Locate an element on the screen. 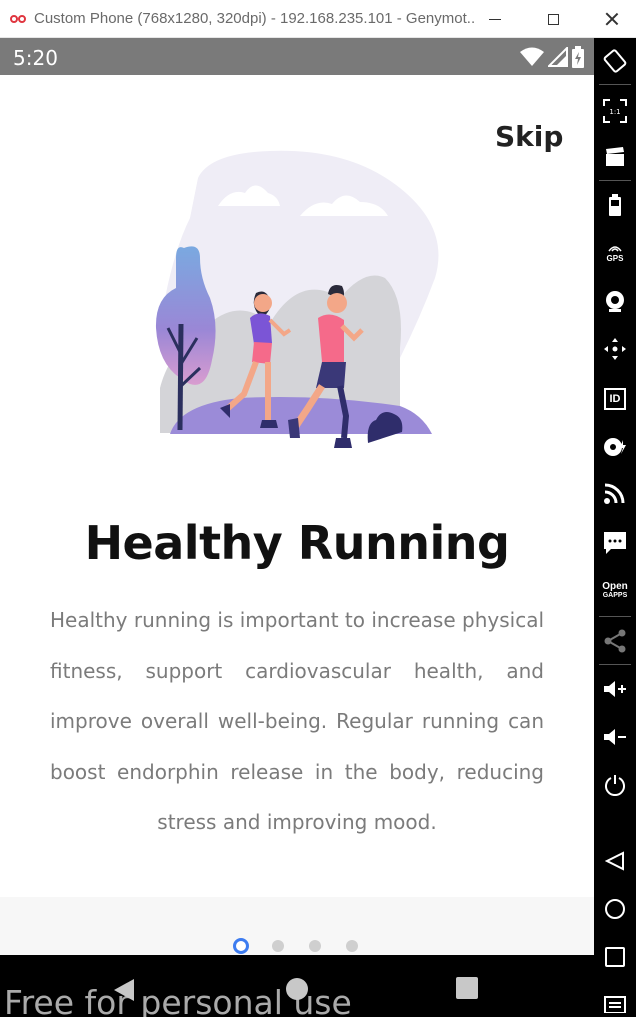 The width and height of the screenshot is (636, 1017). minimize-icon is located at coordinates (495, 19).